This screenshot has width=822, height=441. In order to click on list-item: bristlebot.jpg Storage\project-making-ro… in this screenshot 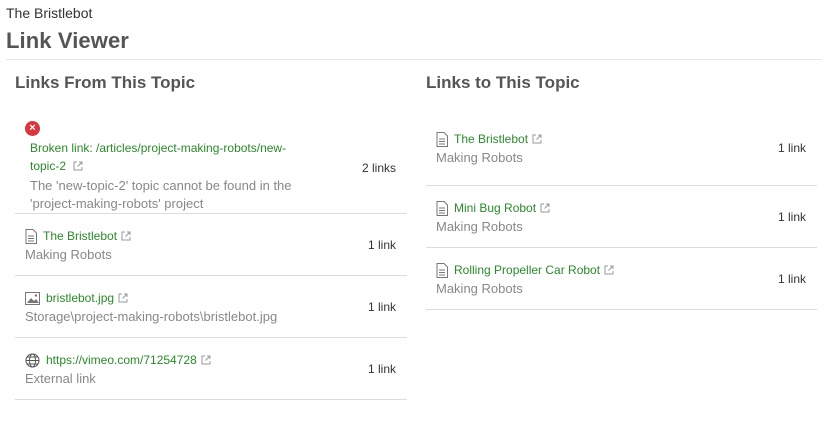, I will do `click(211, 307)`.